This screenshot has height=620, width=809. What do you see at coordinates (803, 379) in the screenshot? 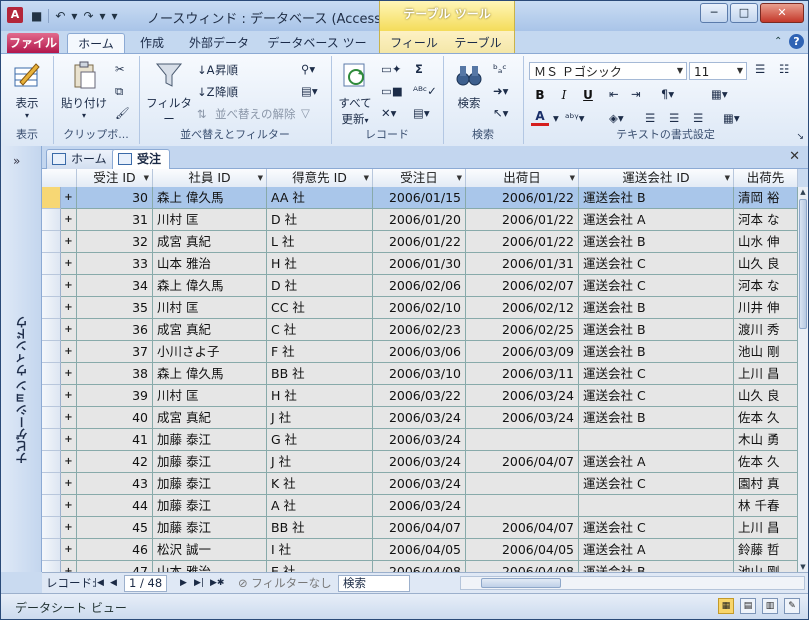
I see `vertical-scrollbar: ▲ ▼` at bounding box center [803, 379].